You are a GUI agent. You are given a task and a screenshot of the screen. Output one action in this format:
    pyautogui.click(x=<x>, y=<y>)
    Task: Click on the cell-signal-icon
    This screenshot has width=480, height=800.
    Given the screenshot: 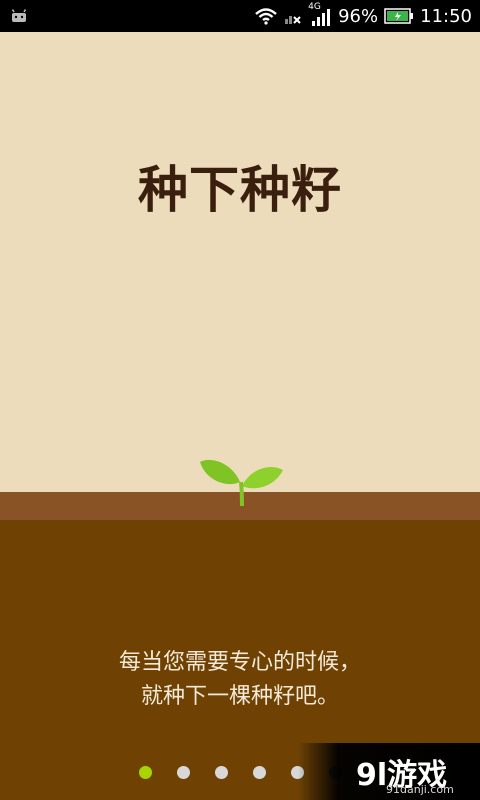 What is the action you would take?
    pyautogui.click(x=321, y=17)
    